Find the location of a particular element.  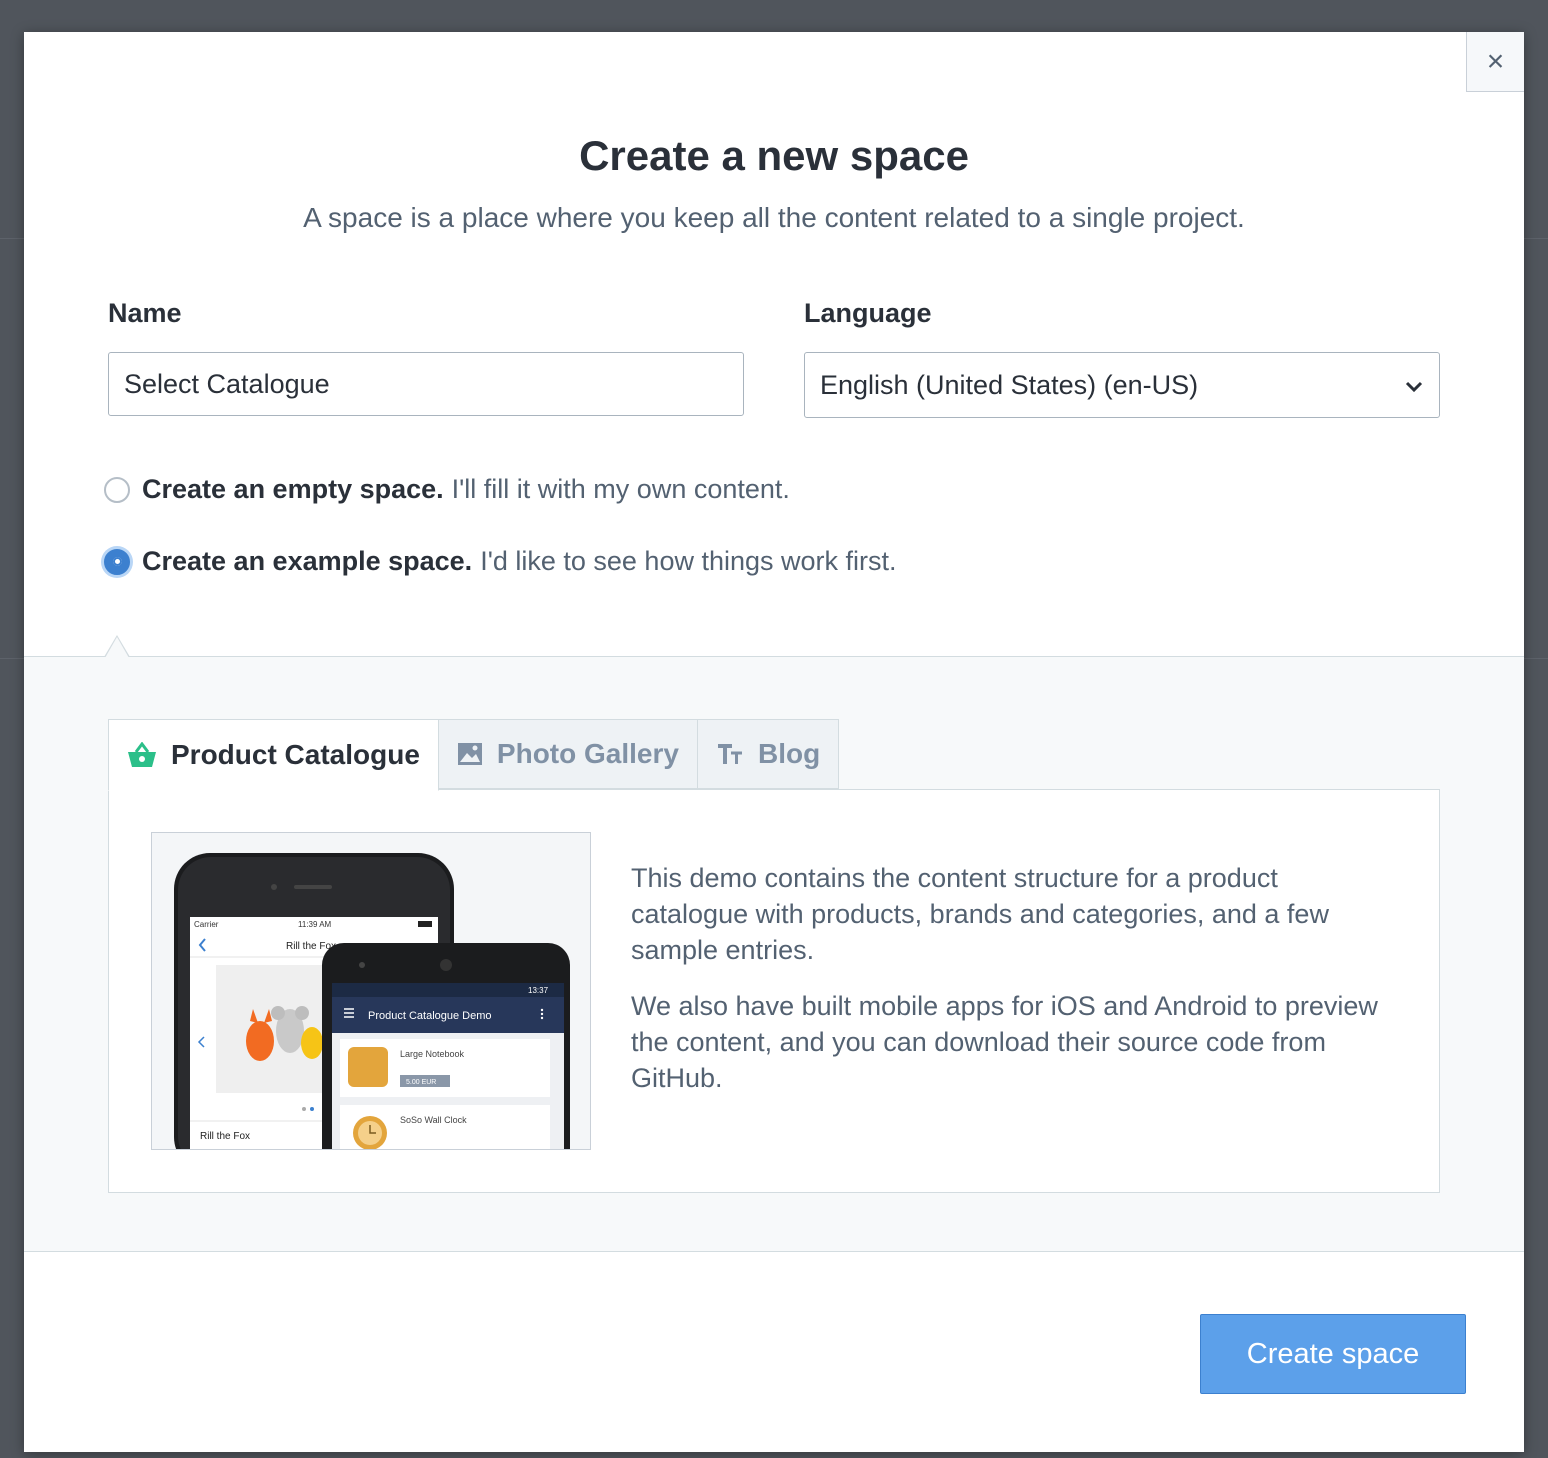

name-label: Name is located at coordinates (145, 313).